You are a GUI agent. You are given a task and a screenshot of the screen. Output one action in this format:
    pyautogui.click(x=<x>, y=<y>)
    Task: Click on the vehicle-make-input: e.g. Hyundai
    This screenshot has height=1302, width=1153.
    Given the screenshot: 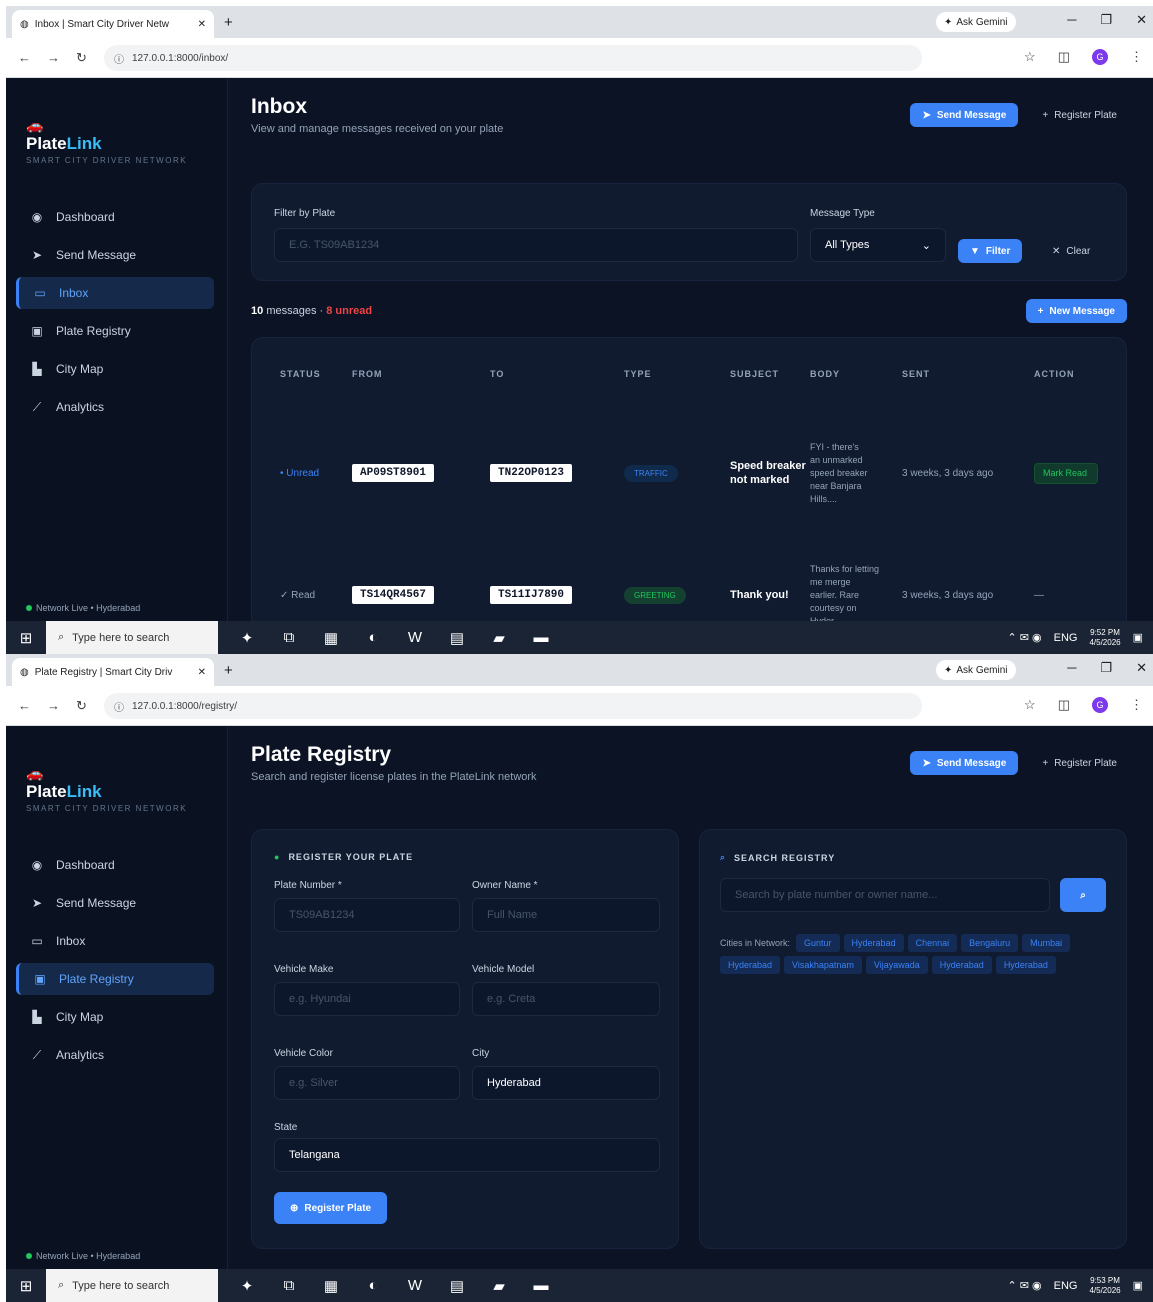 What is the action you would take?
    pyautogui.click(x=367, y=999)
    